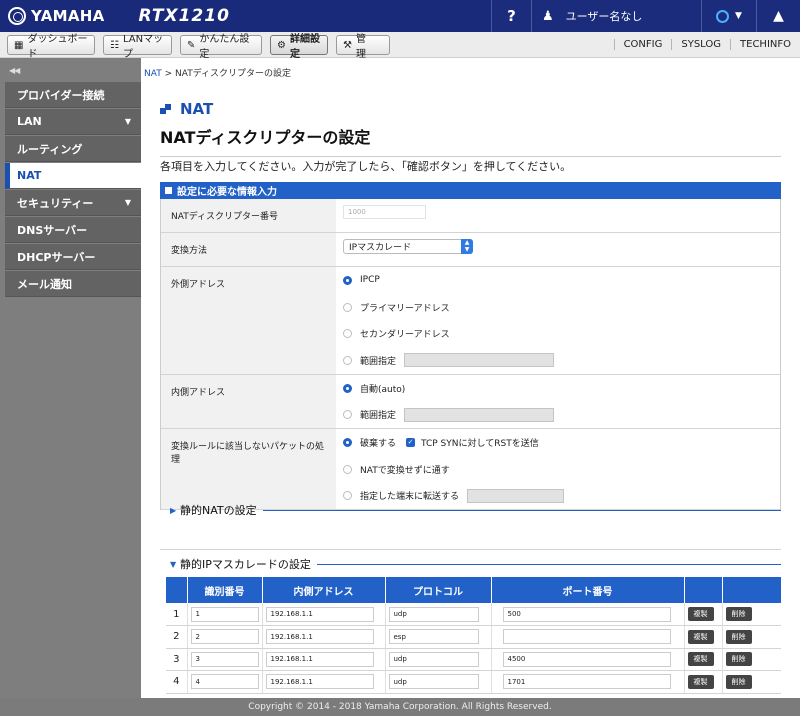  Describe the element at coordinates (470, 321) in the screenshot. I see `form-row-outer-address: 外側アドレス IPCP プライマリーアドレス セカンダリーアドレス 範囲指定` at that location.